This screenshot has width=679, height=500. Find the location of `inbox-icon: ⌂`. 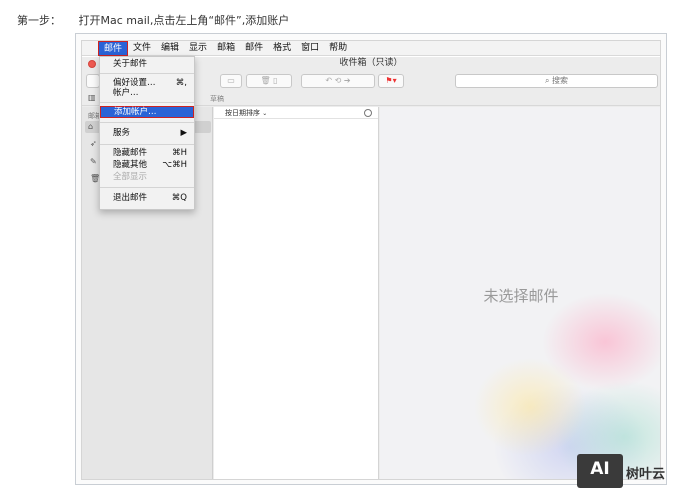

inbox-icon: ⌂ is located at coordinates (91, 126).